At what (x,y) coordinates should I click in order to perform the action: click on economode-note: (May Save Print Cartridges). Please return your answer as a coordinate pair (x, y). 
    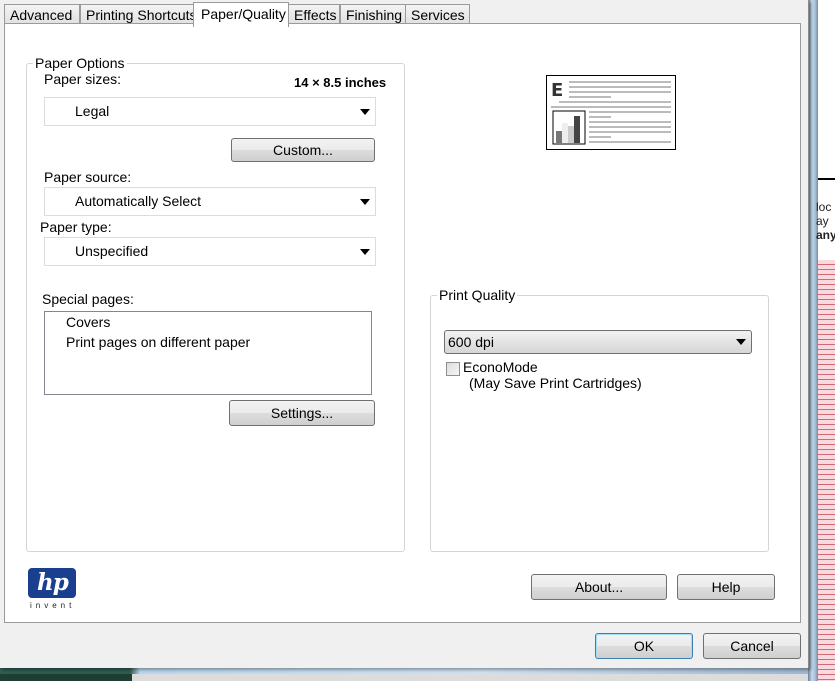
    Looking at the image, I should click on (555, 383).